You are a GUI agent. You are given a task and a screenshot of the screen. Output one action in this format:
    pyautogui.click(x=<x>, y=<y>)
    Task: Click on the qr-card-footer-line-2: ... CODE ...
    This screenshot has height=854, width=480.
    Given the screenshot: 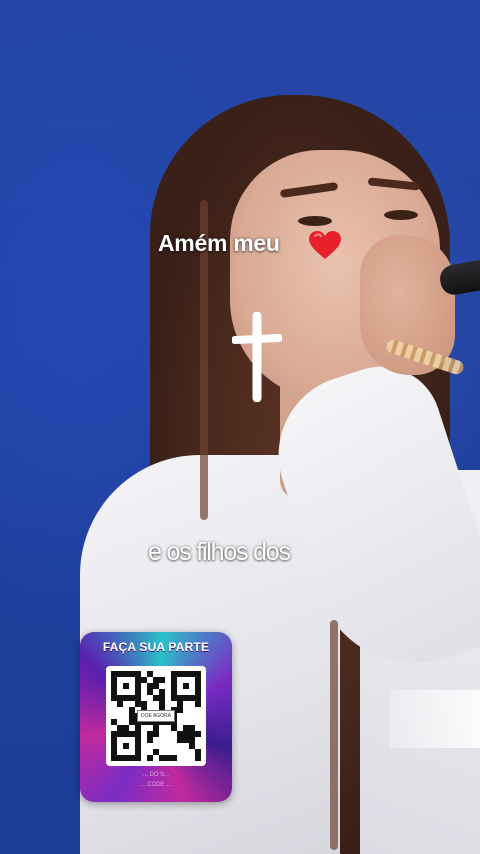 What is the action you would take?
    pyautogui.click(x=156, y=785)
    